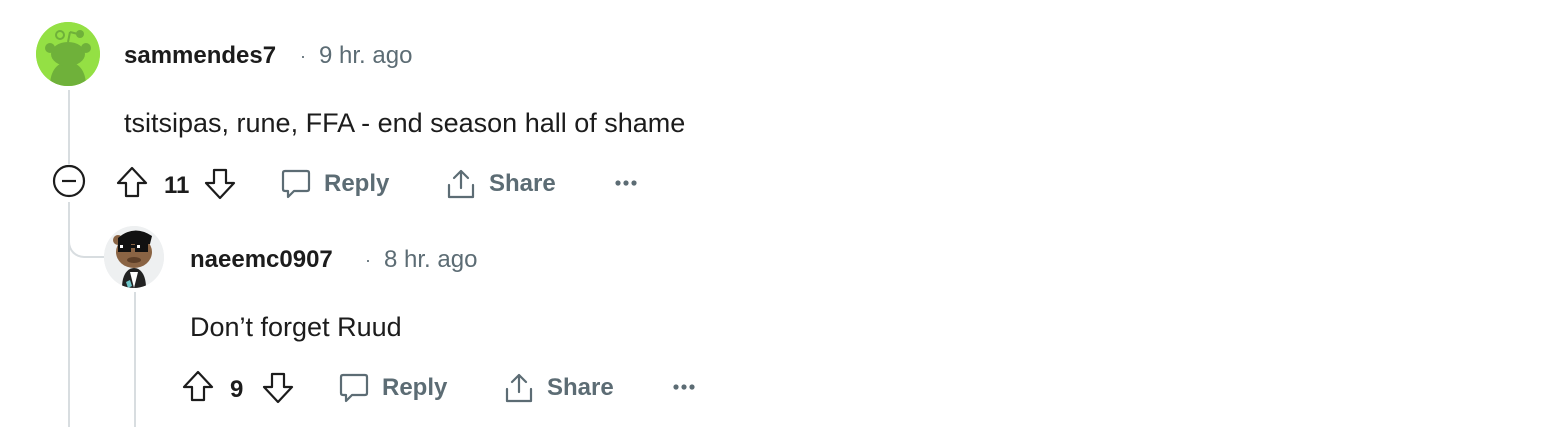  I want to click on collapse-thread-icon, so click(69, 181).